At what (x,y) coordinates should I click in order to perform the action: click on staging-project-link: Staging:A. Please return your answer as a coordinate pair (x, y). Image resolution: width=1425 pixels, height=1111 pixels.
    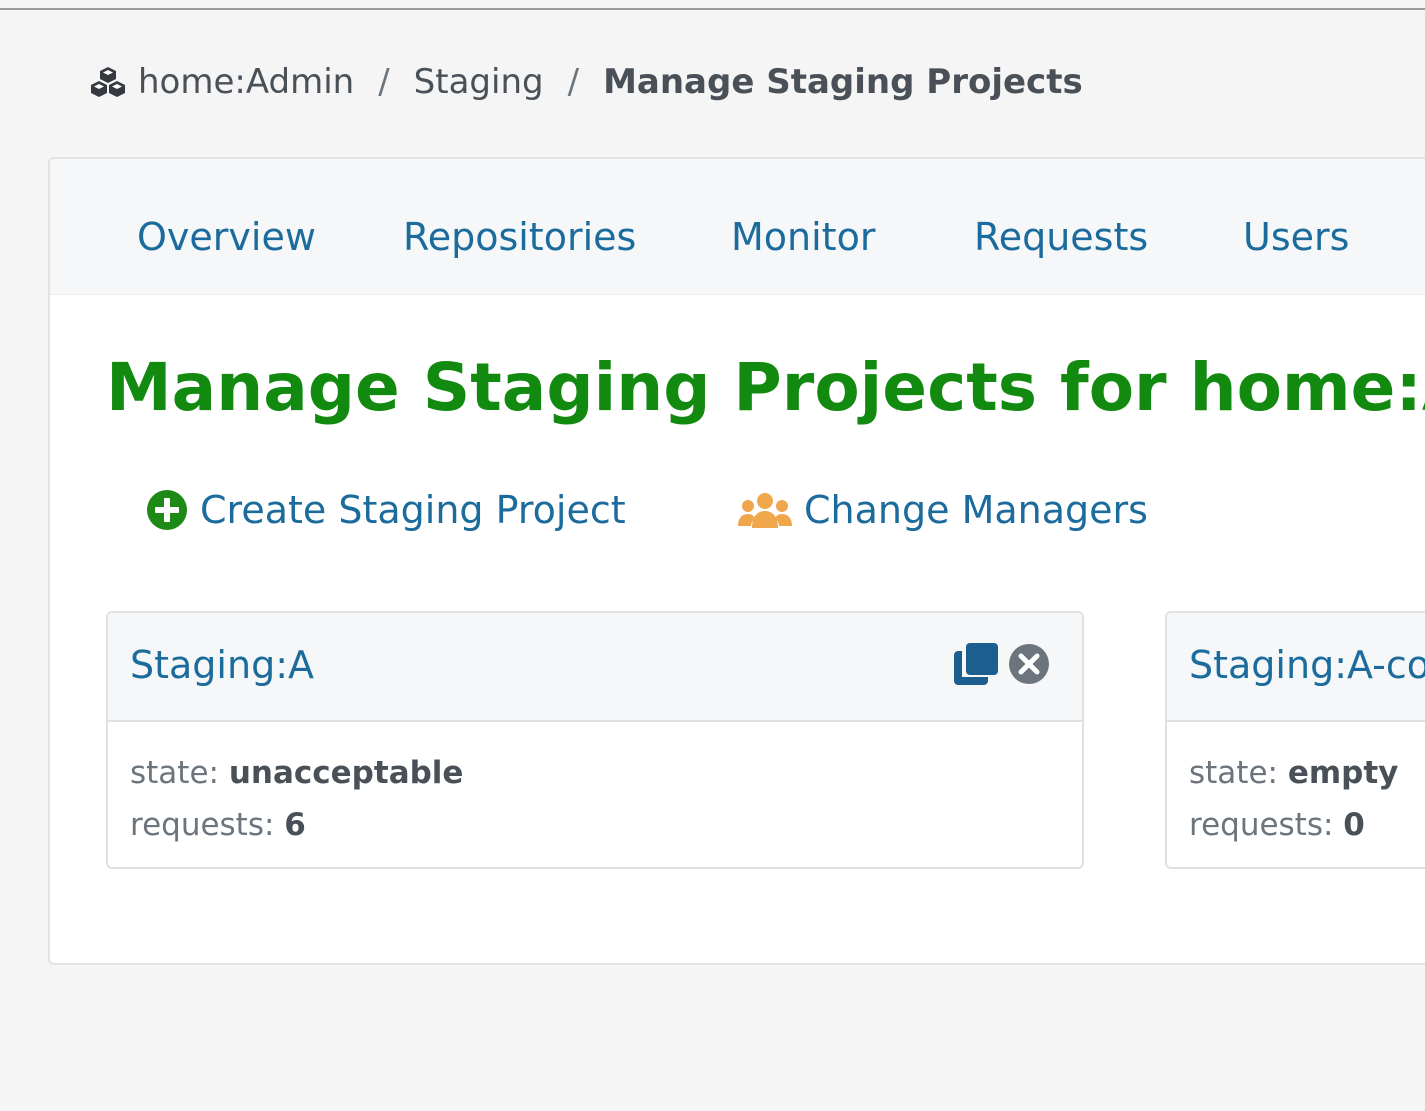
    Looking at the image, I should click on (222, 665).